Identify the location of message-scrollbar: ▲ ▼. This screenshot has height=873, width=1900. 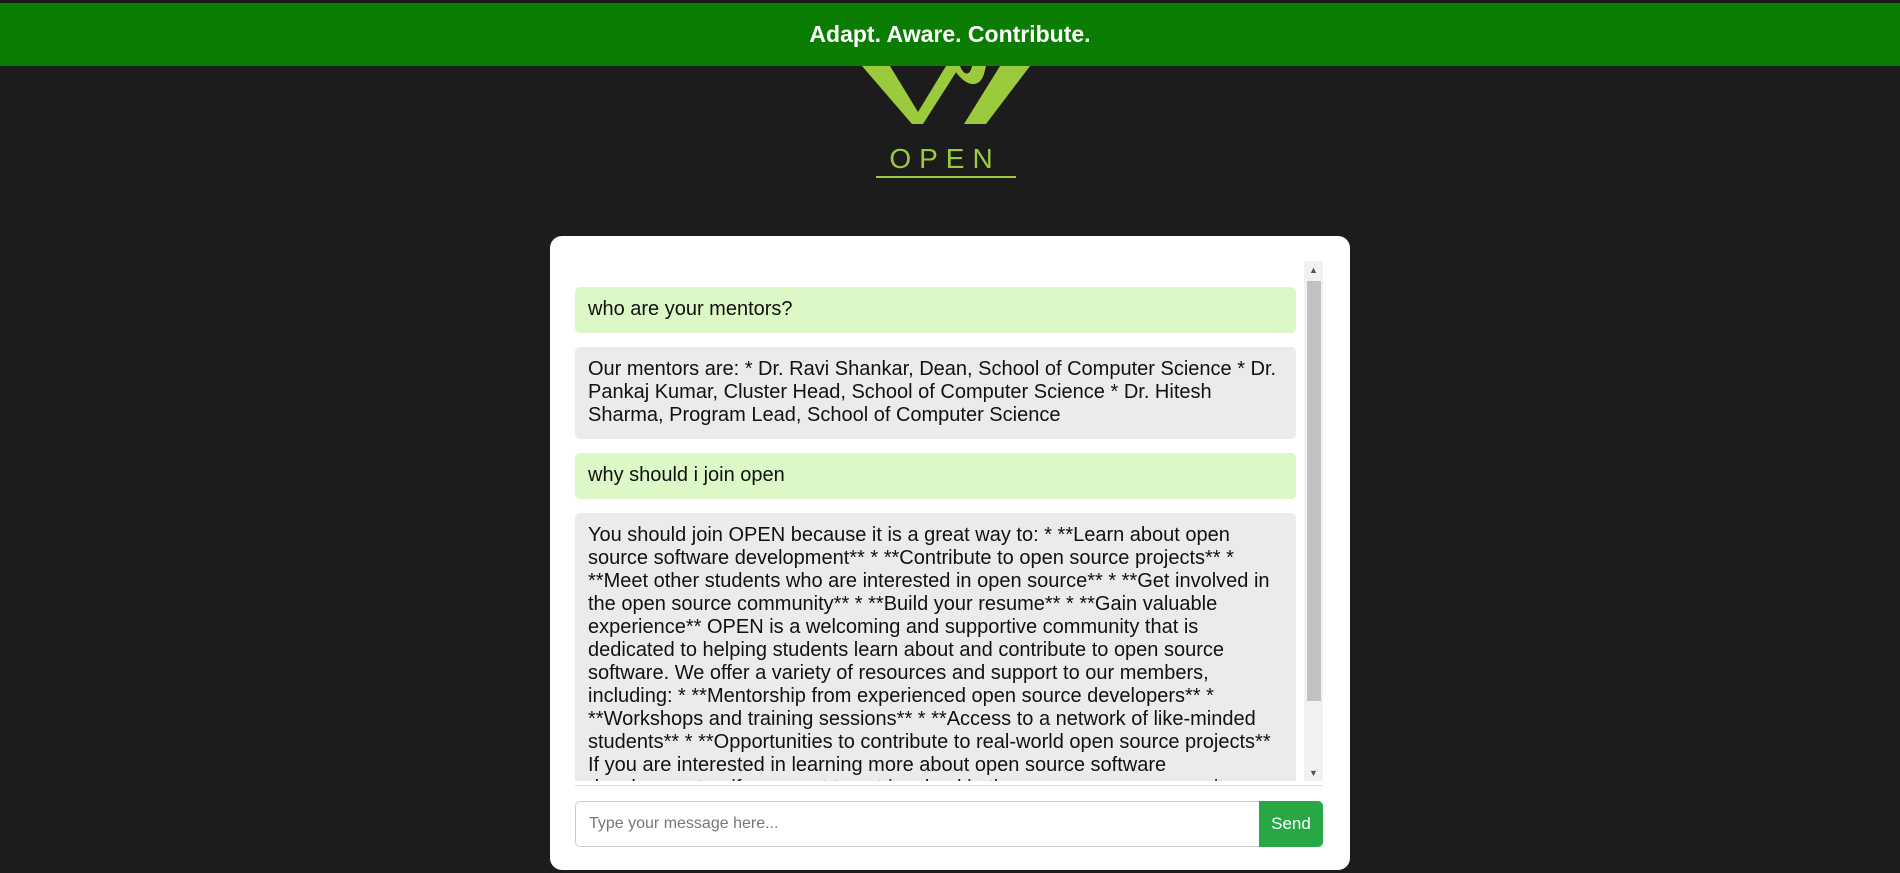
(1313, 521).